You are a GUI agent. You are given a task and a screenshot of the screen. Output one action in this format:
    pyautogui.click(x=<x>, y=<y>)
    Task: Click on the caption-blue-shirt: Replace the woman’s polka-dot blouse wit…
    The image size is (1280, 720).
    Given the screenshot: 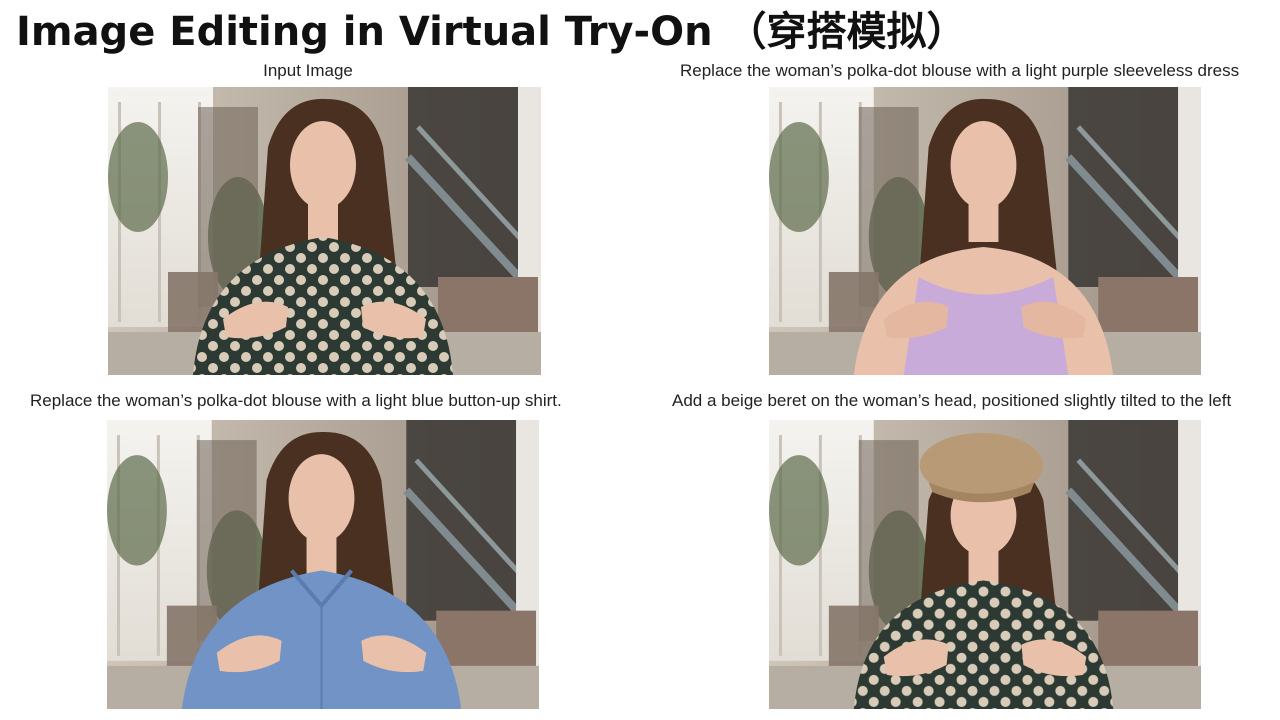 What is the action you would take?
    pyautogui.click(x=296, y=400)
    